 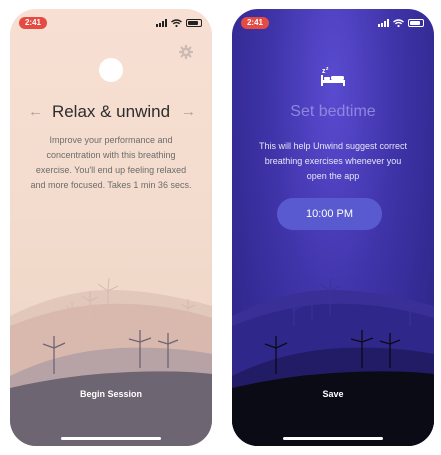 What do you see at coordinates (186, 52) in the screenshot?
I see `settings-gear-icon` at bounding box center [186, 52].